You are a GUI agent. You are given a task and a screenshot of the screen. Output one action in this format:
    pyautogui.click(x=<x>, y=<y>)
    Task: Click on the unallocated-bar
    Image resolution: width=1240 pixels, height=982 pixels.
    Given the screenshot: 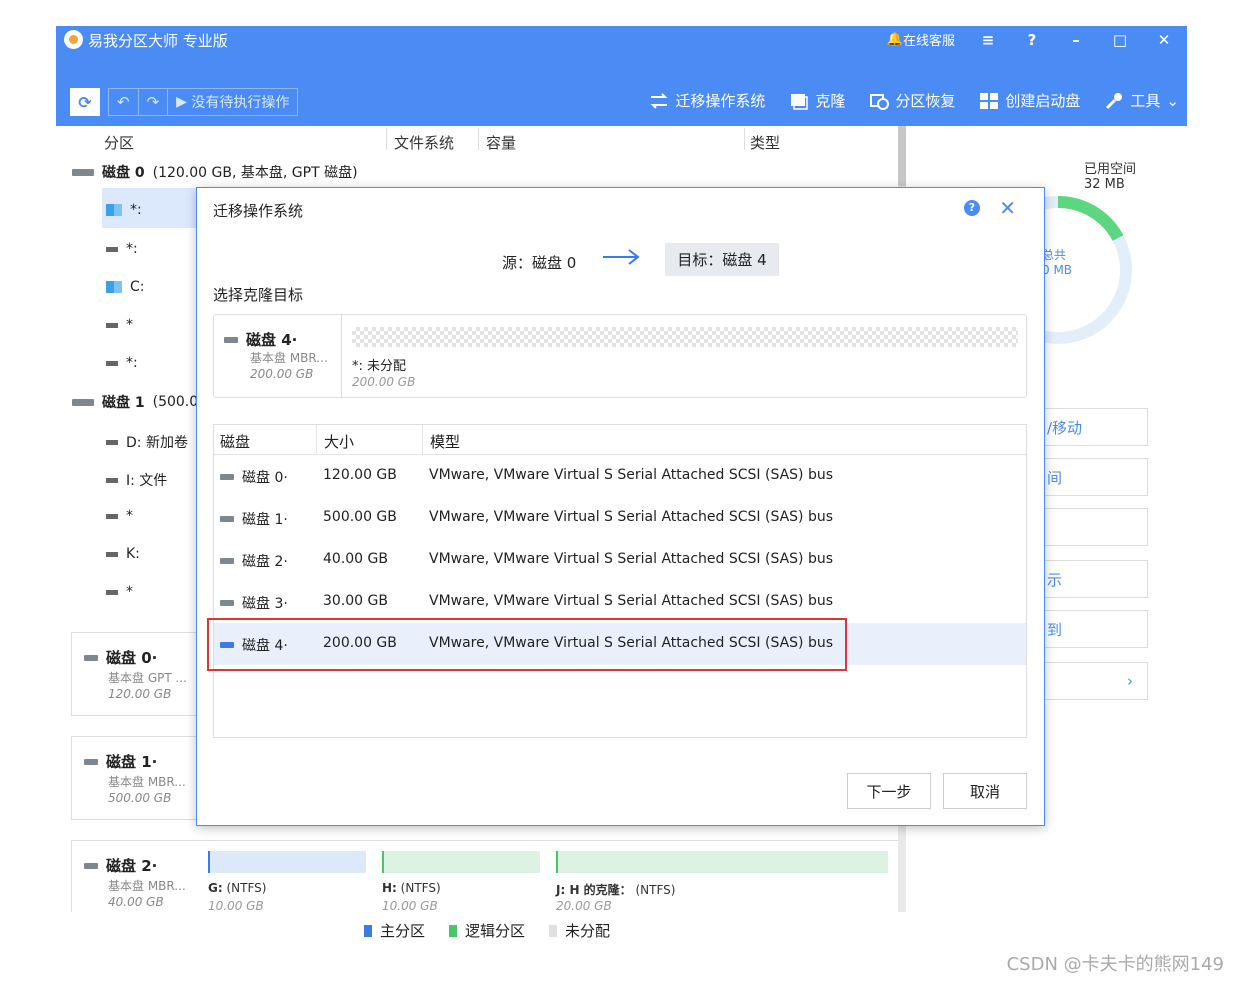 What is the action you would take?
    pyautogui.click(x=685, y=337)
    